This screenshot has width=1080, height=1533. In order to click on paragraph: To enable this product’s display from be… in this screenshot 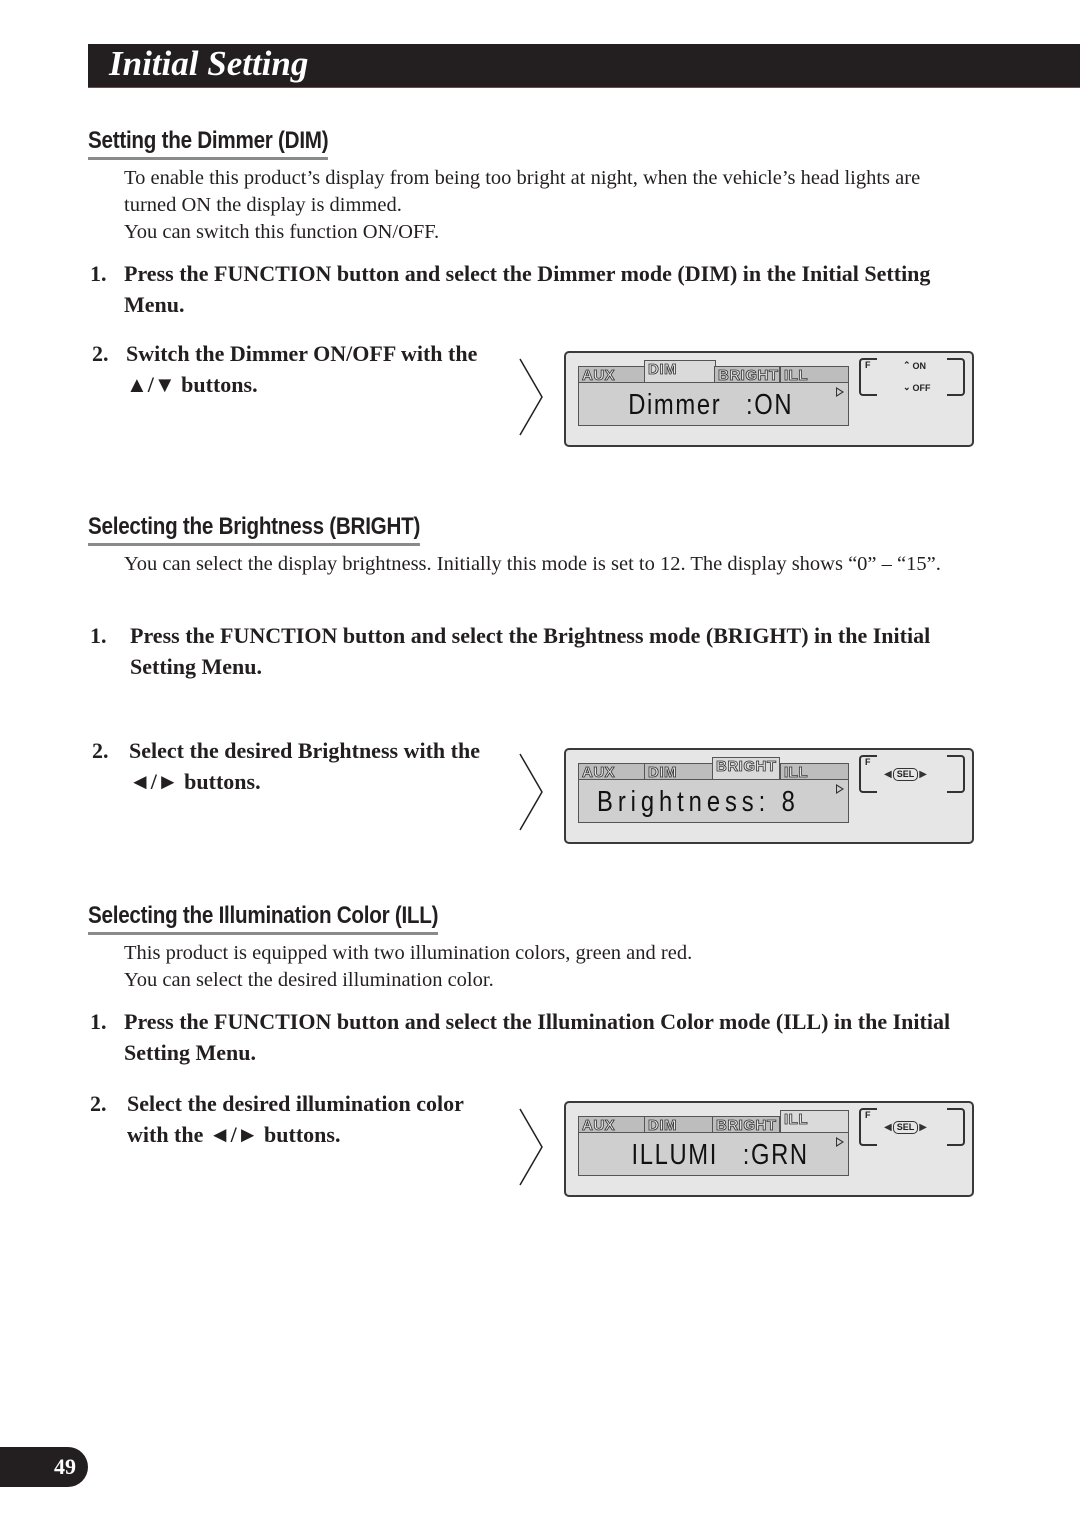, I will do `click(522, 191)`.